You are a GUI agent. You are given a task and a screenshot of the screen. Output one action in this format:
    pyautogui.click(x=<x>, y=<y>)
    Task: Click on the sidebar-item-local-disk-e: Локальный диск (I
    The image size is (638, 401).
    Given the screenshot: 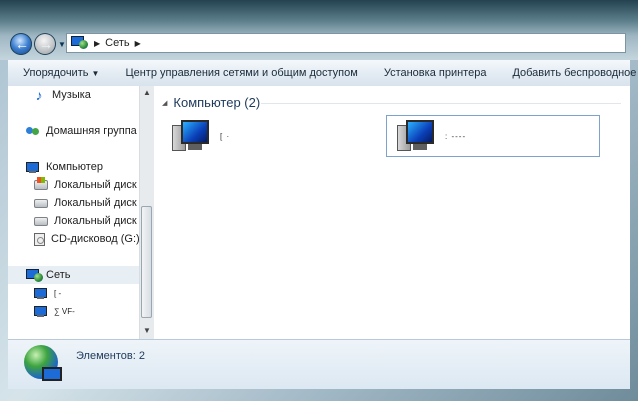 What is the action you would take?
    pyautogui.click(x=73, y=221)
    